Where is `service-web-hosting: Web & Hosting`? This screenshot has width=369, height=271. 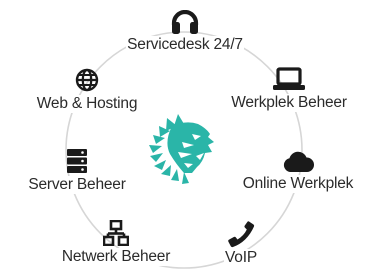 service-web-hosting: Web & Hosting is located at coordinates (87, 90).